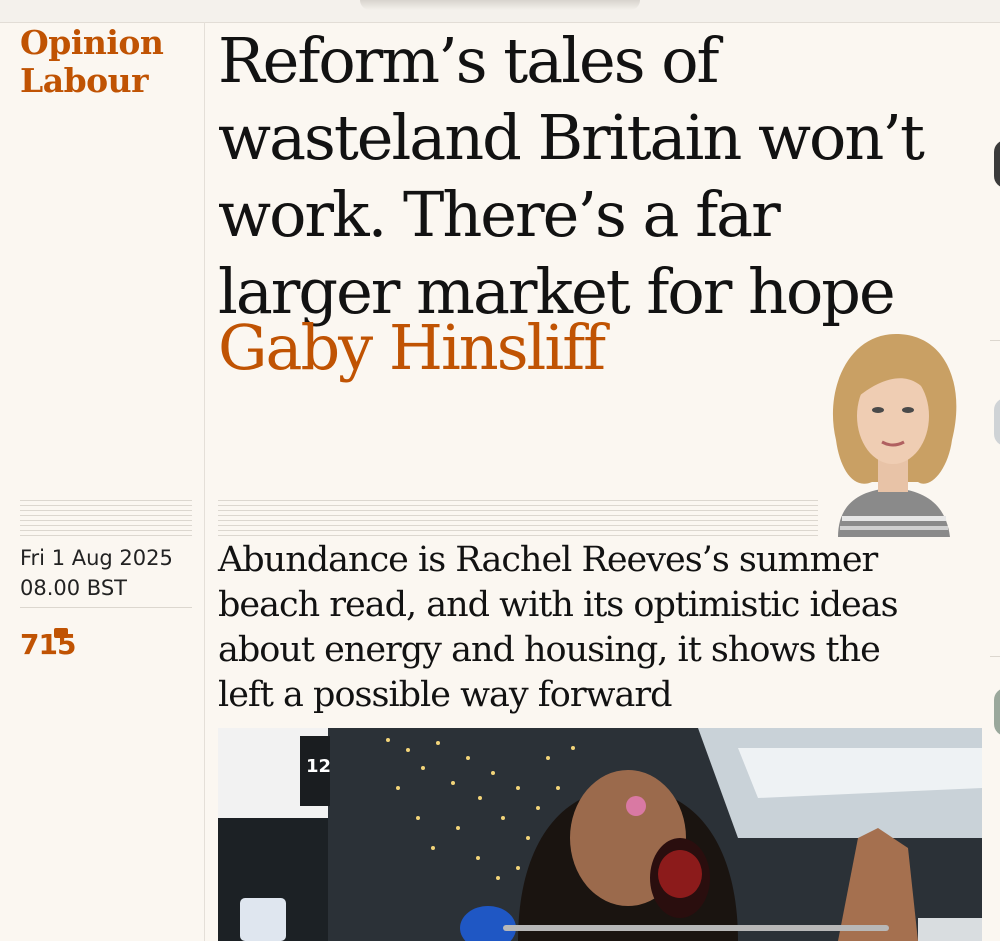 Image resolution: width=1000 pixels, height=941 pixels. What do you see at coordinates (106, 518) in the screenshot?
I see `meta-rule-lines` at bounding box center [106, 518].